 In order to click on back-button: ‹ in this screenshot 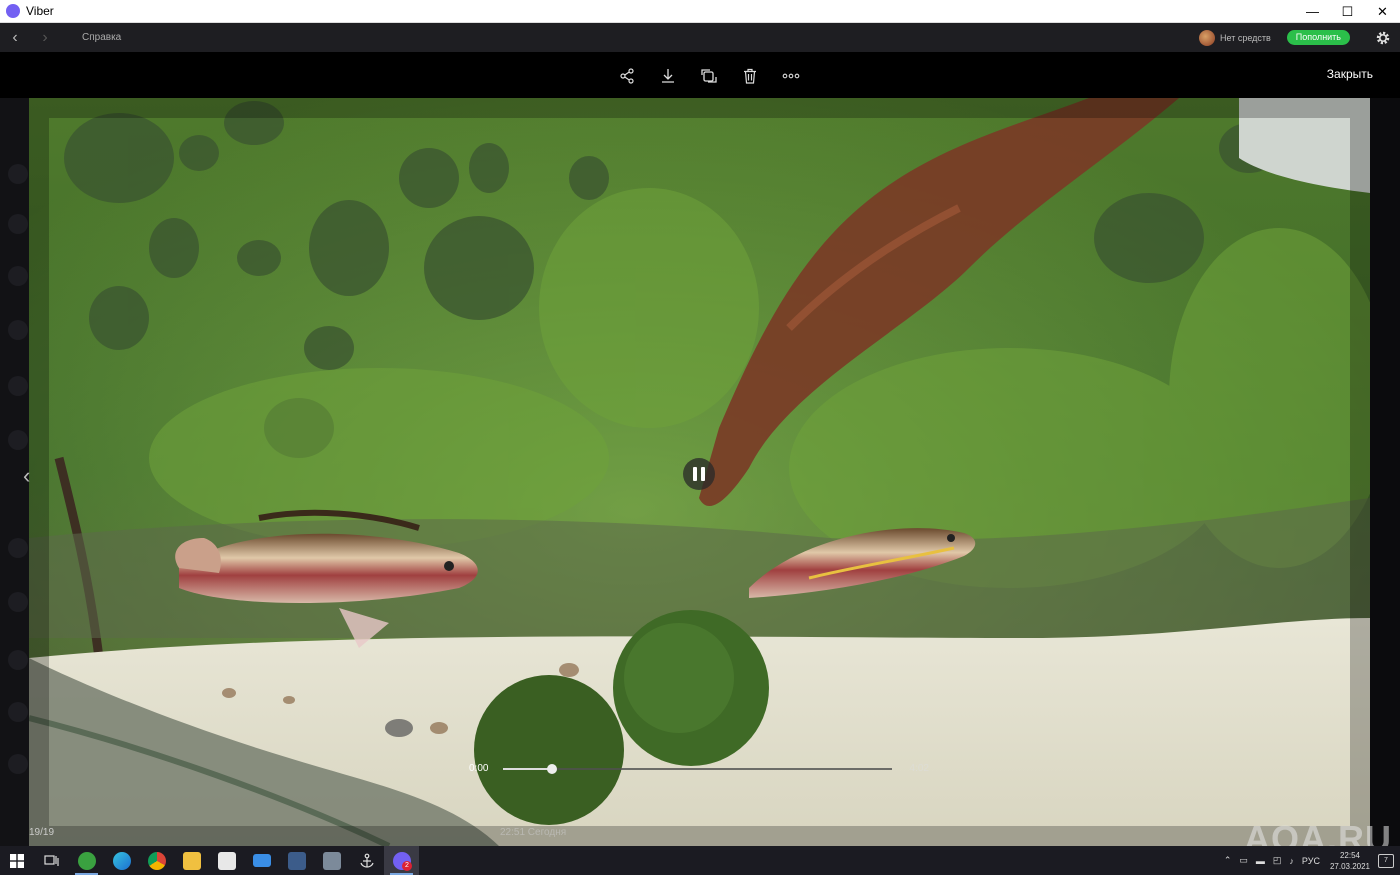, I will do `click(15, 37)`.